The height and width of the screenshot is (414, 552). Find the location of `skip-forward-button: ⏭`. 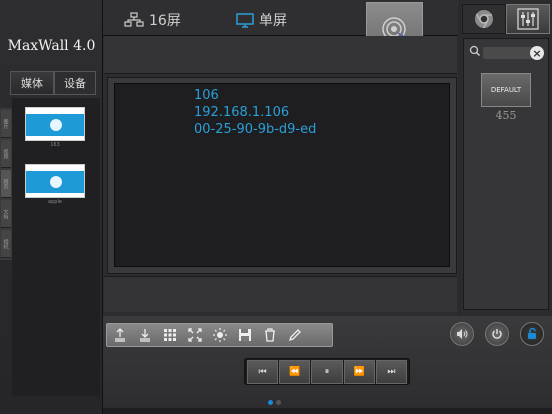

skip-forward-button: ⏭ is located at coordinates (391, 371).